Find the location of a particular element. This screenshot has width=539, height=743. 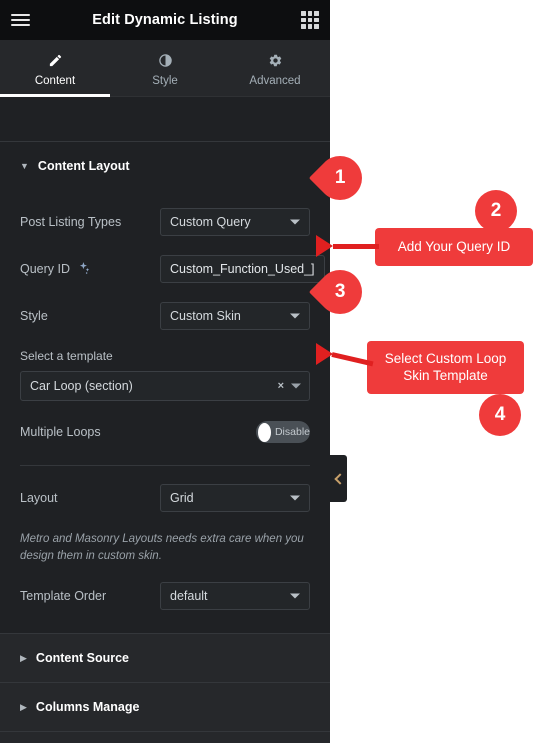

post-listing-types-value: Custom Query is located at coordinates (210, 222).